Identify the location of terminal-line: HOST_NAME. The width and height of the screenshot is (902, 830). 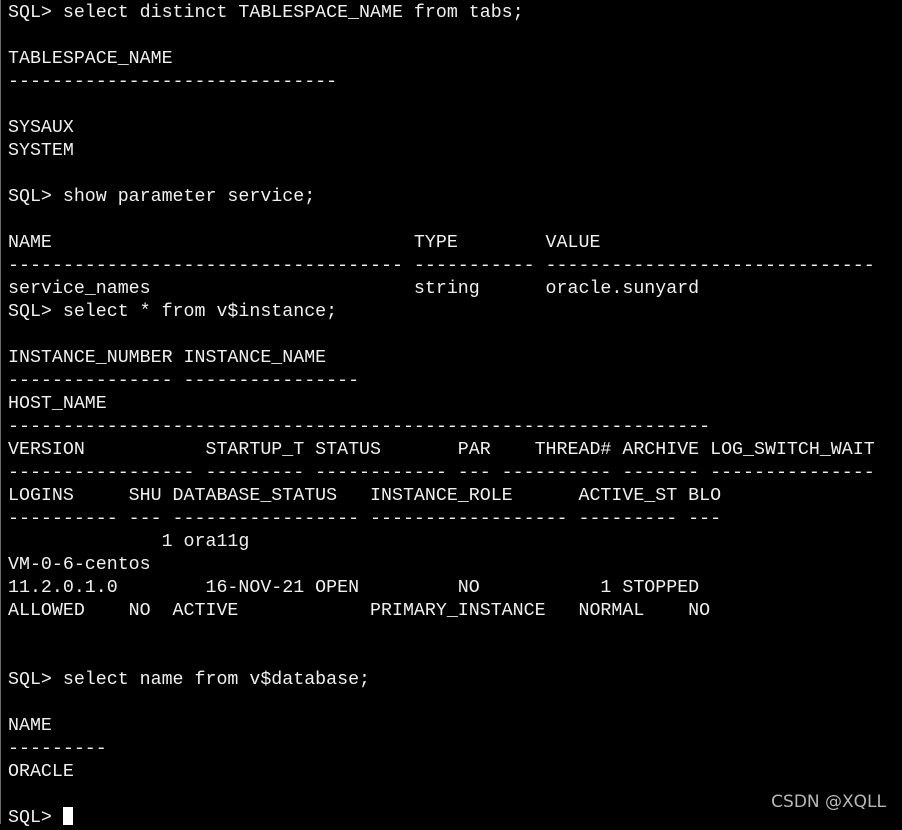
(57, 404).